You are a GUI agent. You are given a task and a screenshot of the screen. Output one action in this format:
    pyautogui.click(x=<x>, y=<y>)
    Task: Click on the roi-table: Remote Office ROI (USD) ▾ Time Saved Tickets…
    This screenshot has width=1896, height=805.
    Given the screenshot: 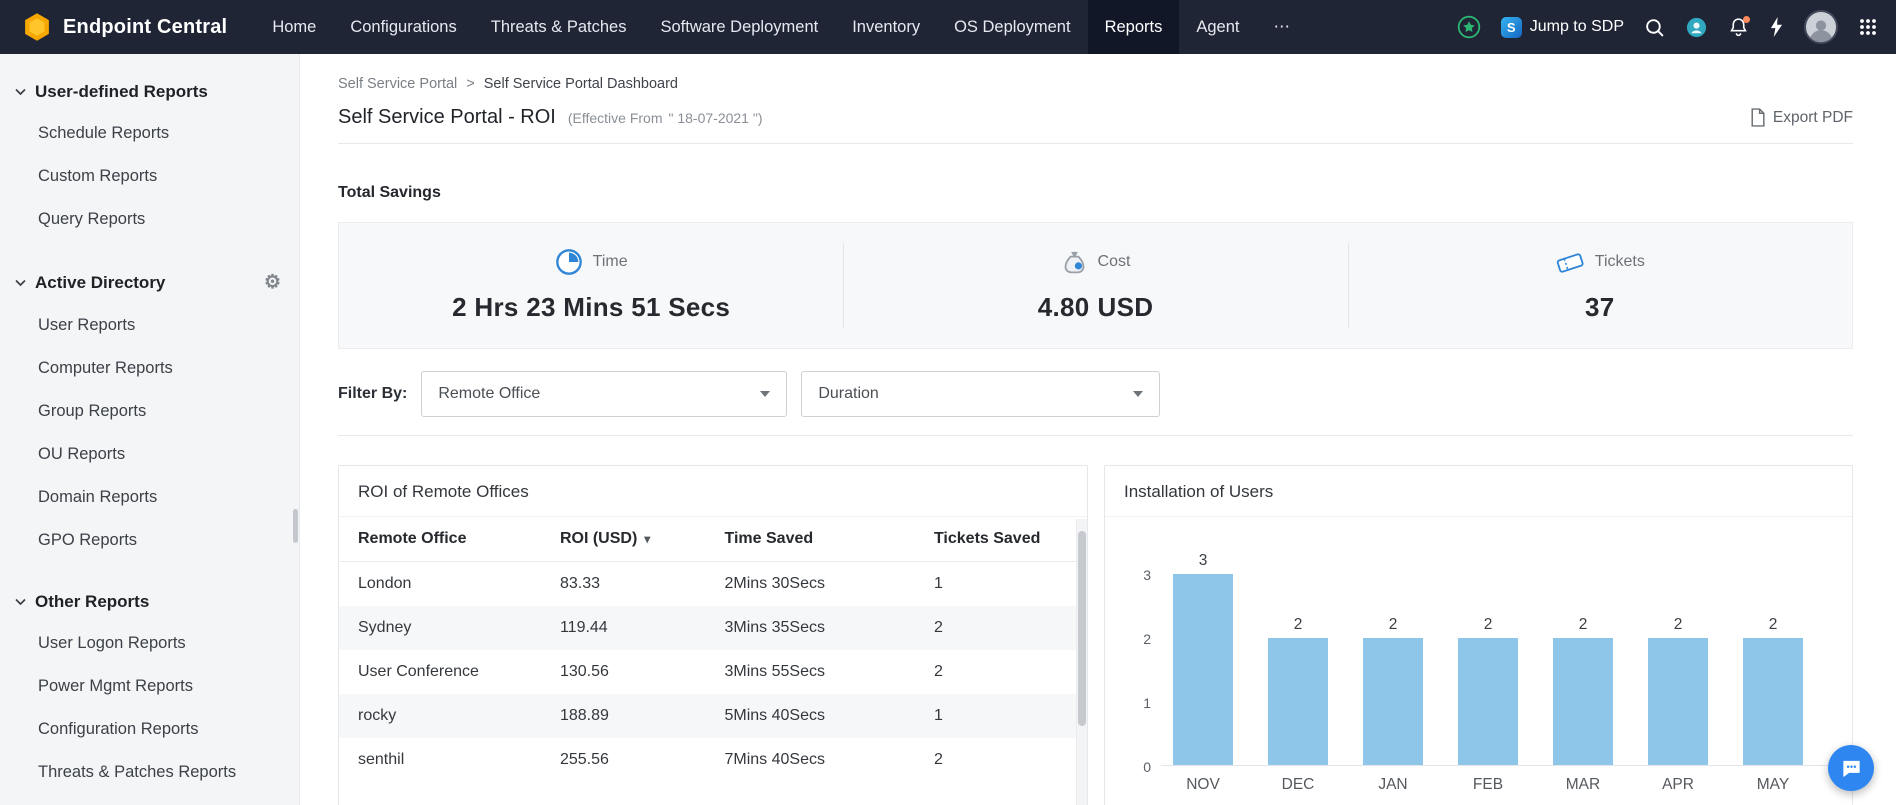 What is the action you would take?
    pyautogui.click(x=713, y=649)
    